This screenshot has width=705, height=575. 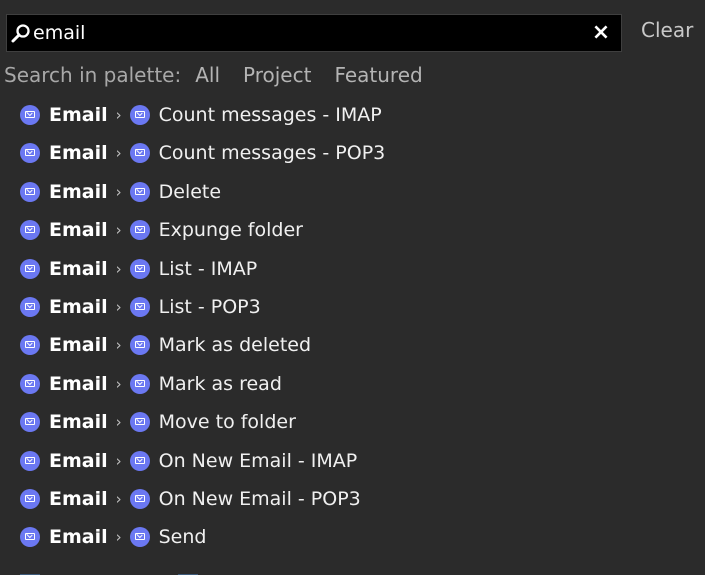 I want to click on search-input, so click(x=303, y=33).